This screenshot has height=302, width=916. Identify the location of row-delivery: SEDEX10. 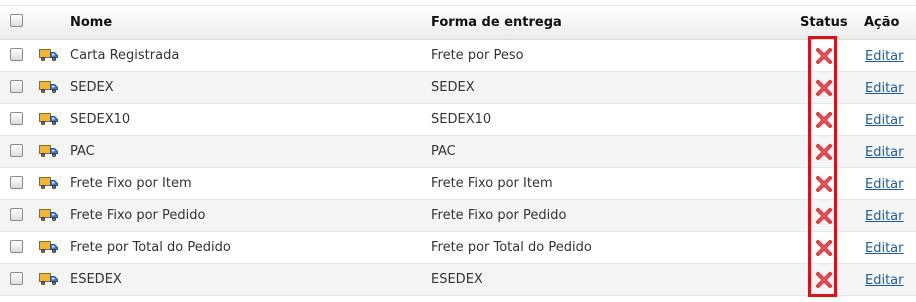
(461, 119).